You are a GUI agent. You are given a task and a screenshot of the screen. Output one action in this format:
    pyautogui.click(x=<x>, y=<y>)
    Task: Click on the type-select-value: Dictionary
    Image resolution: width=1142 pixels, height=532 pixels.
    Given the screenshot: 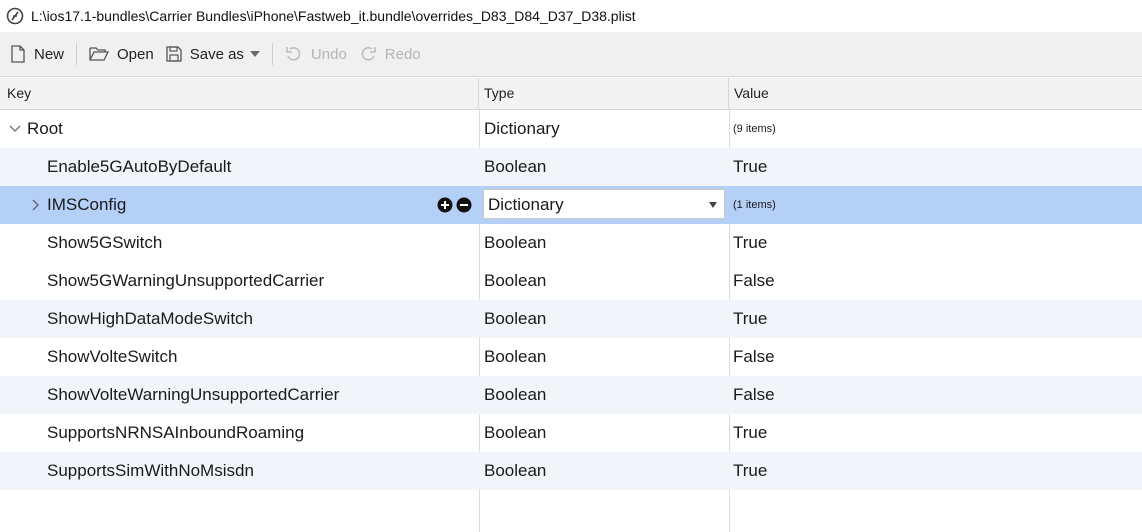 What is the action you would take?
    pyautogui.click(x=526, y=204)
    